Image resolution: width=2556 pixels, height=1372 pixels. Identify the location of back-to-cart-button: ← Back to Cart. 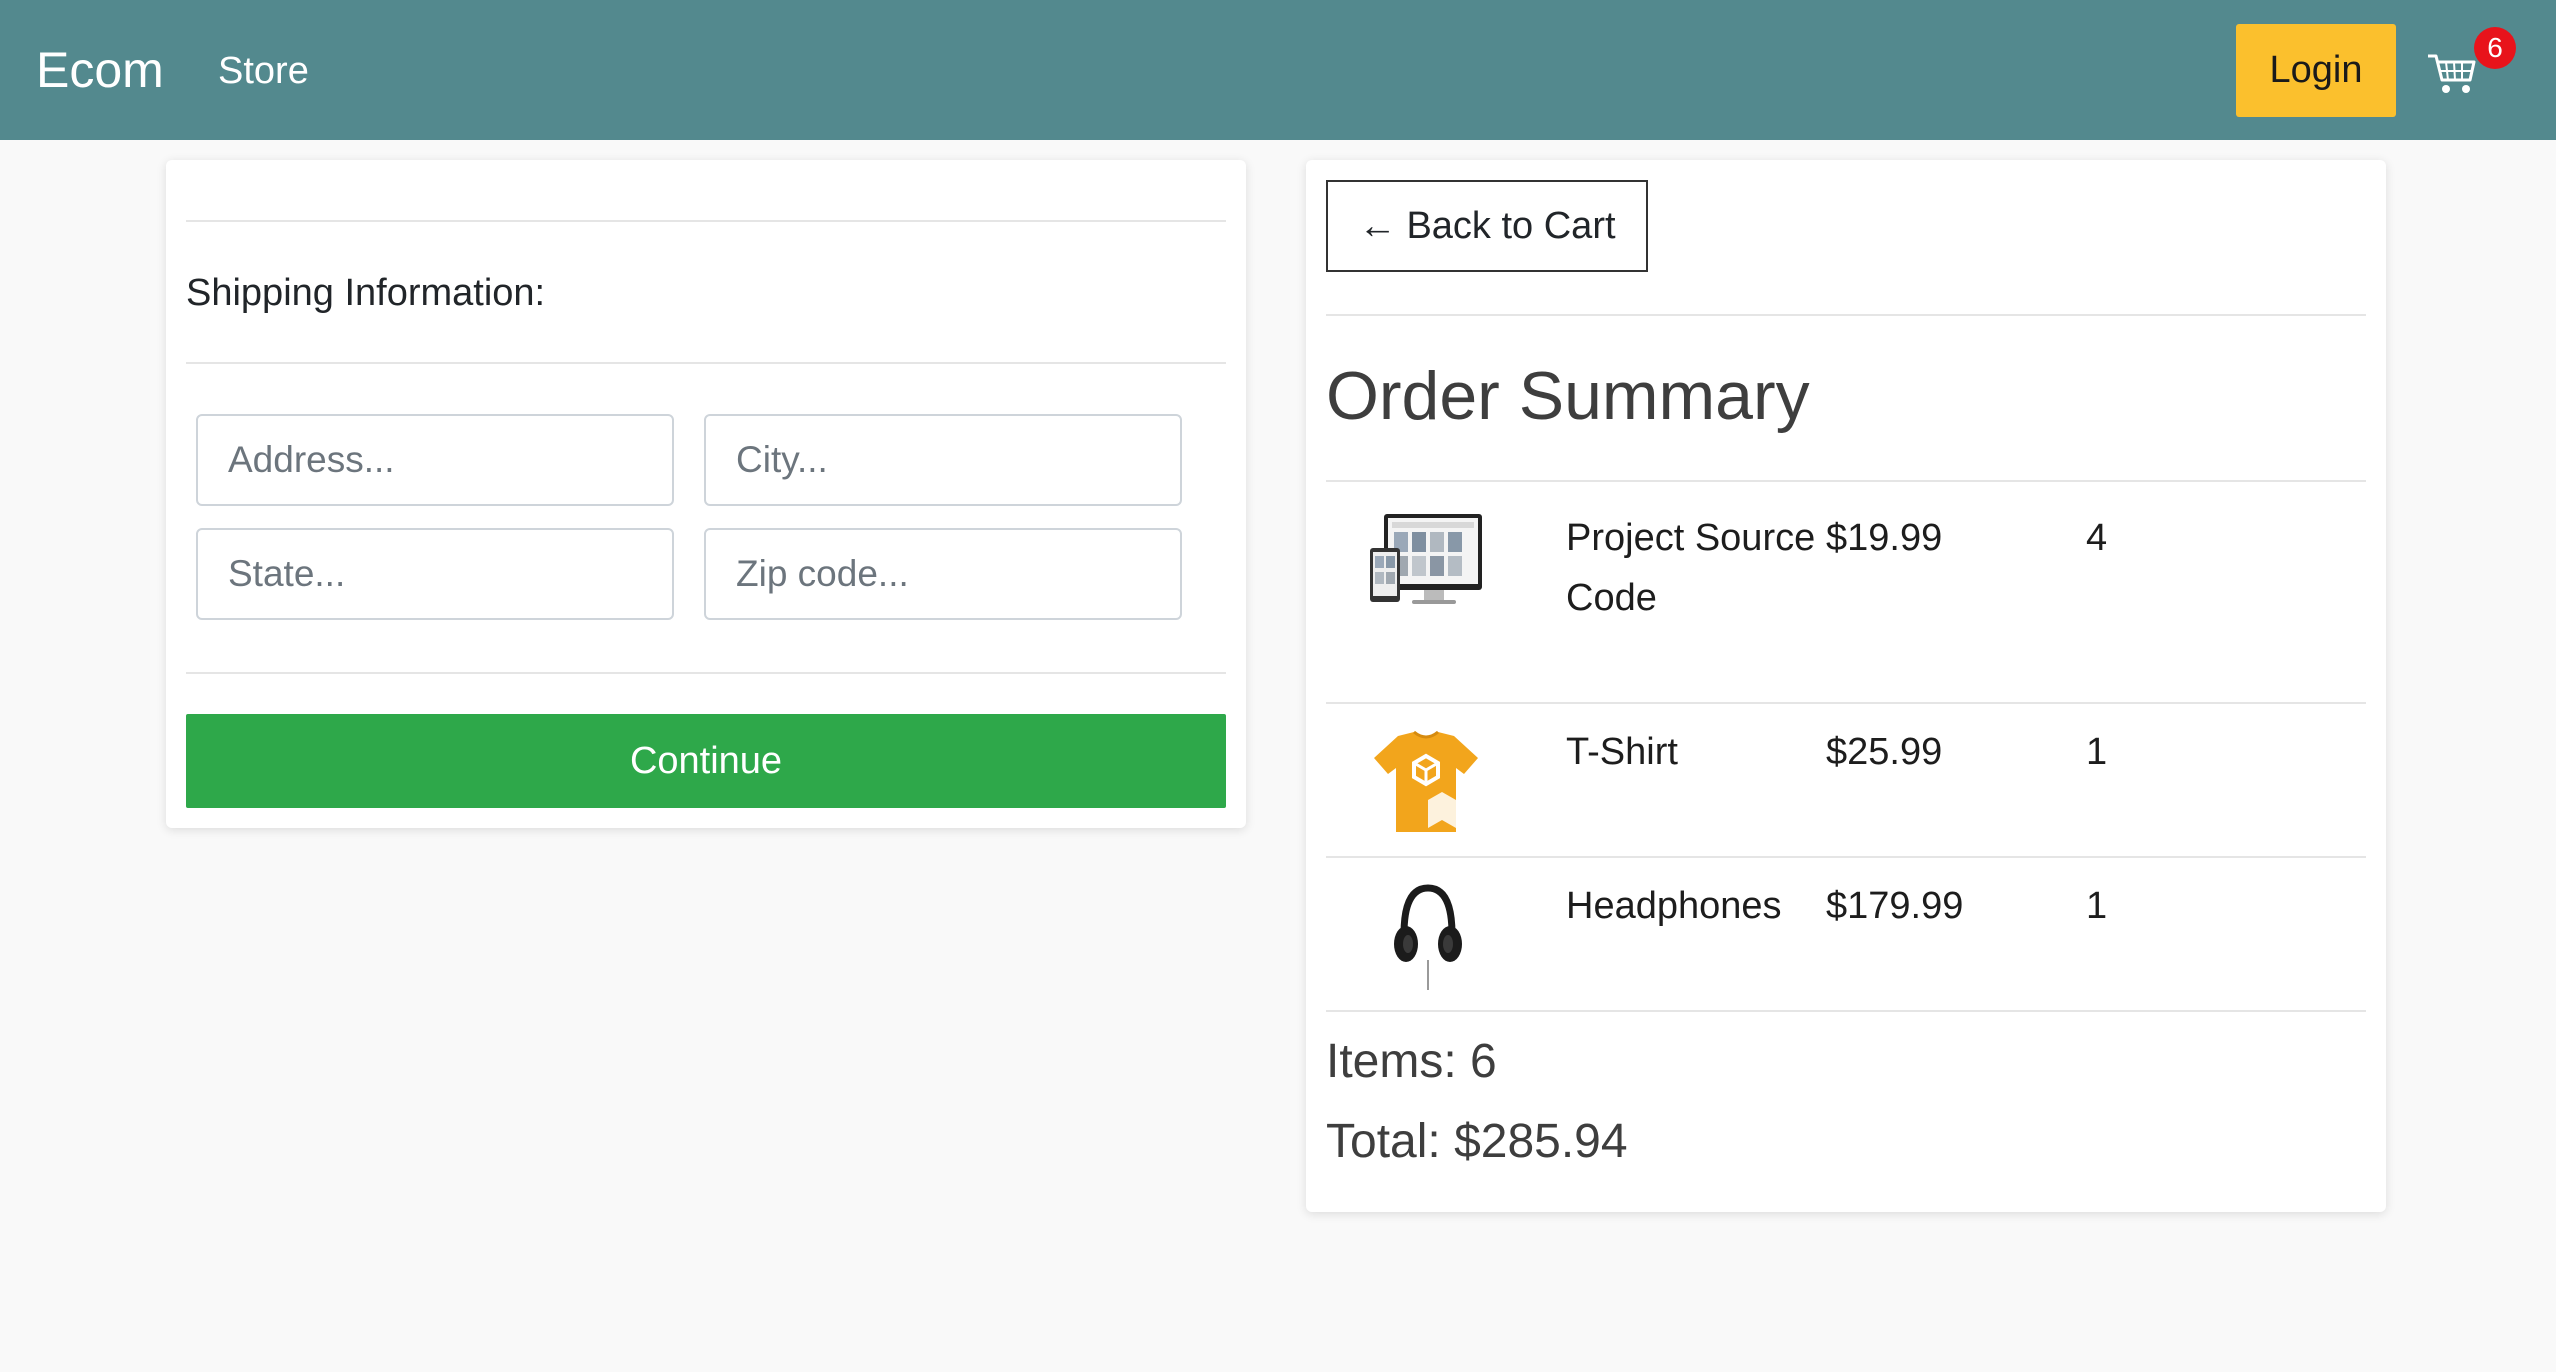
(1487, 226).